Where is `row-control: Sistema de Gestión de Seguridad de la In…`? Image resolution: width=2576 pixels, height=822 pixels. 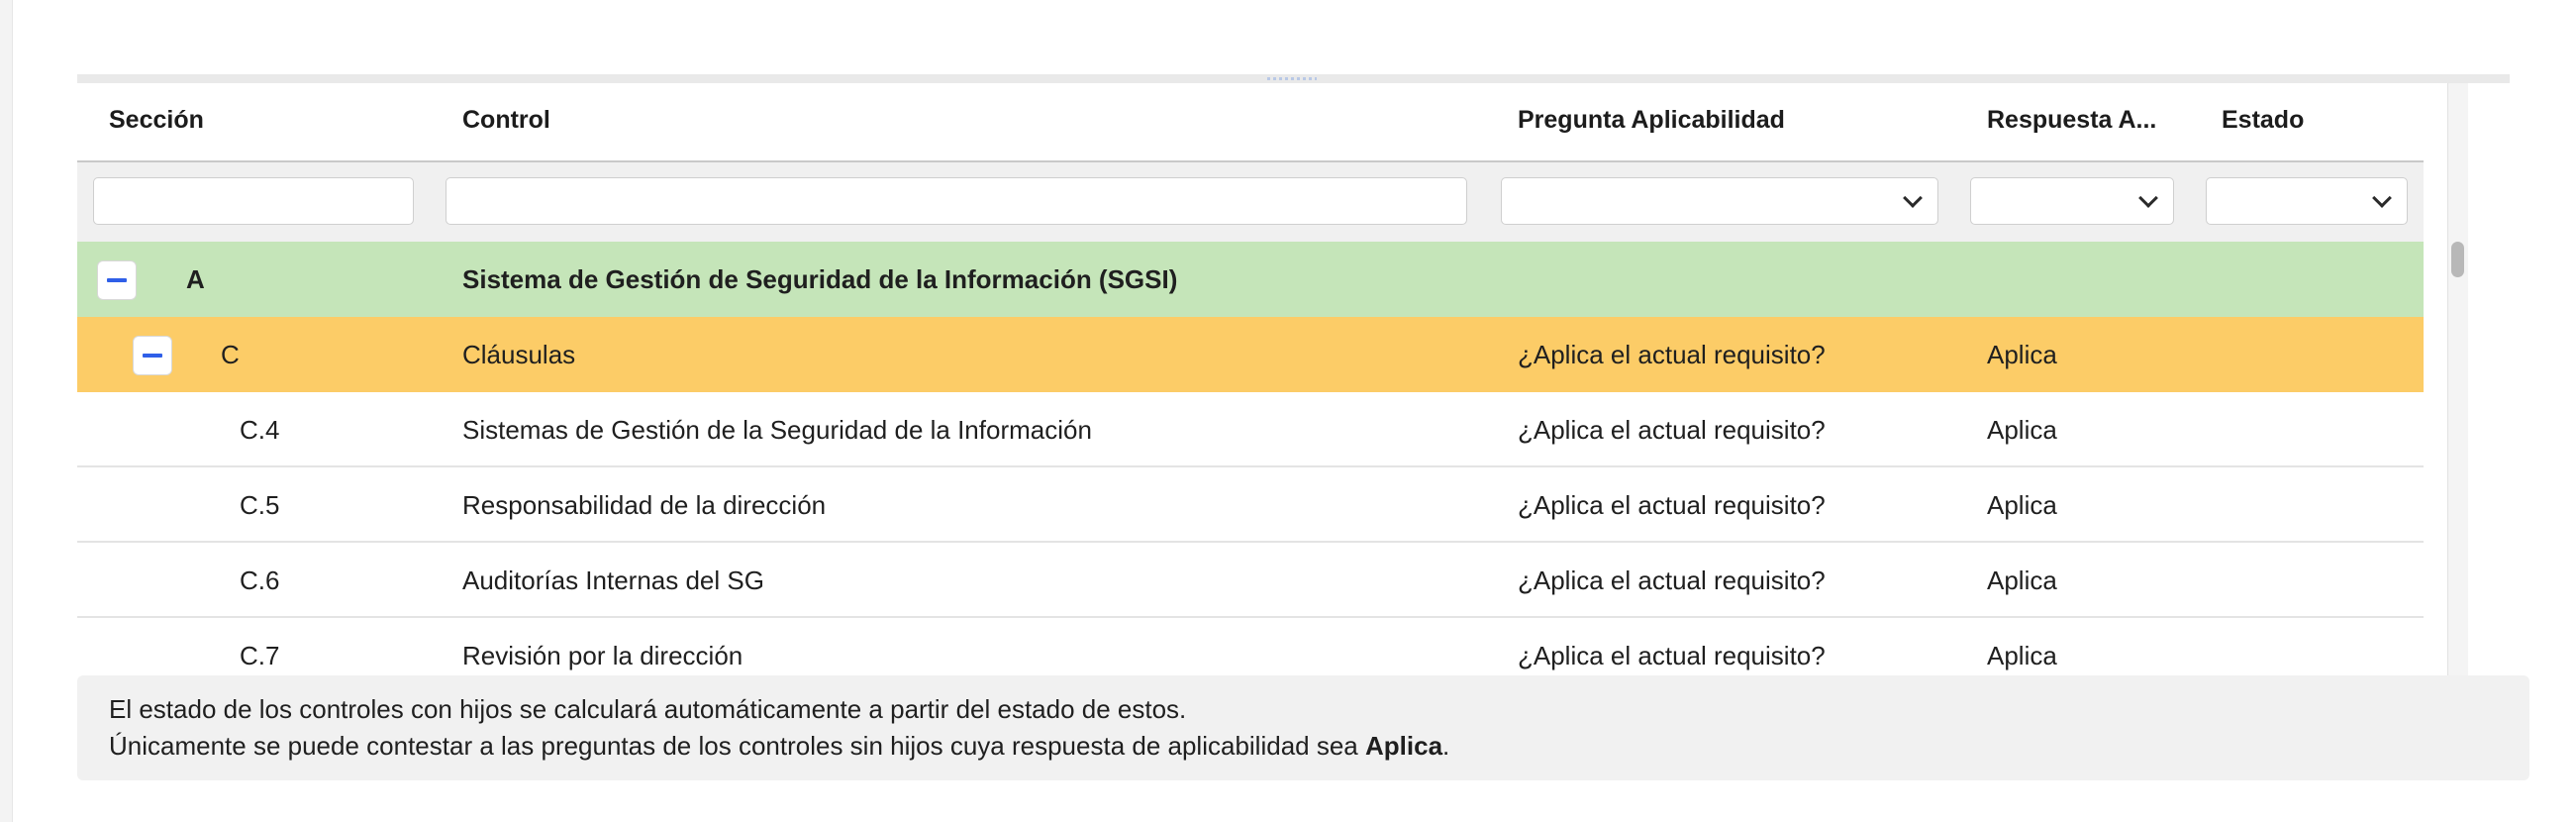
row-control: Sistema de Gestión de Seguridad de la In… is located at coordinates (820, 279).